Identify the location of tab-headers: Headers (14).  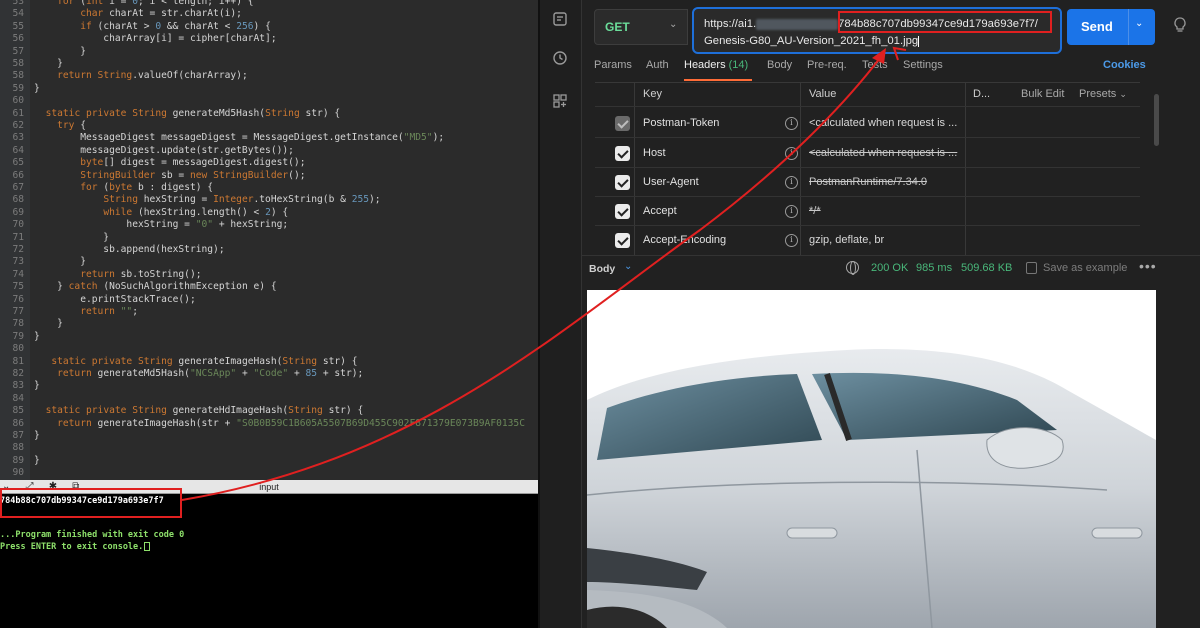
(716, 65).